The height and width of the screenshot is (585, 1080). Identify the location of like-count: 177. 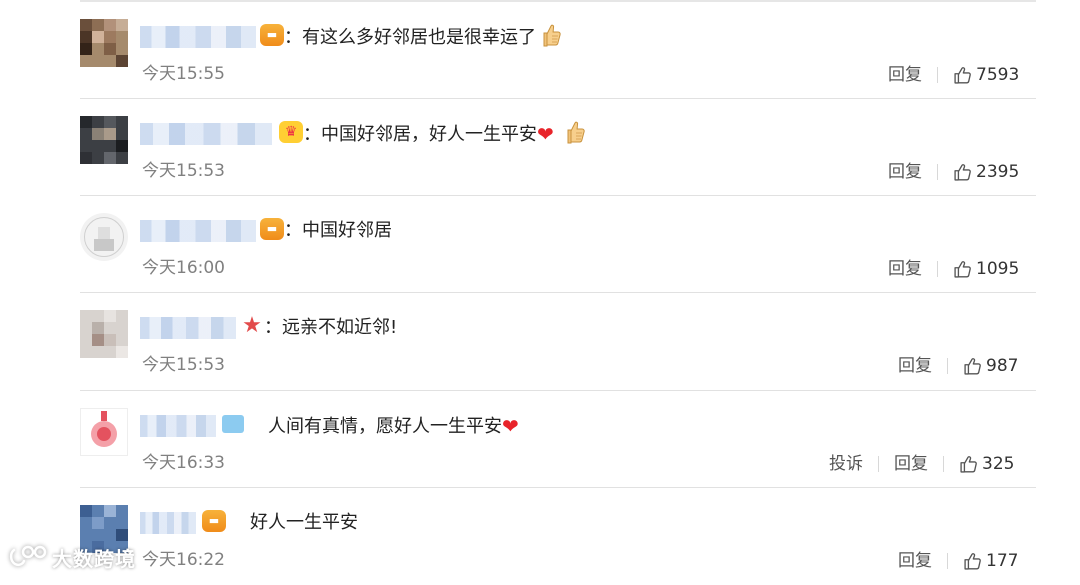
(1002, 561).